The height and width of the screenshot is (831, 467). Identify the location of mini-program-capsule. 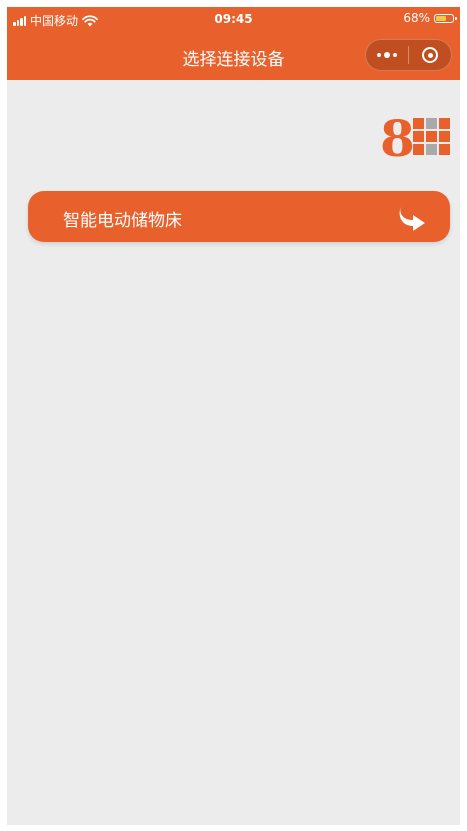
(408, 55).